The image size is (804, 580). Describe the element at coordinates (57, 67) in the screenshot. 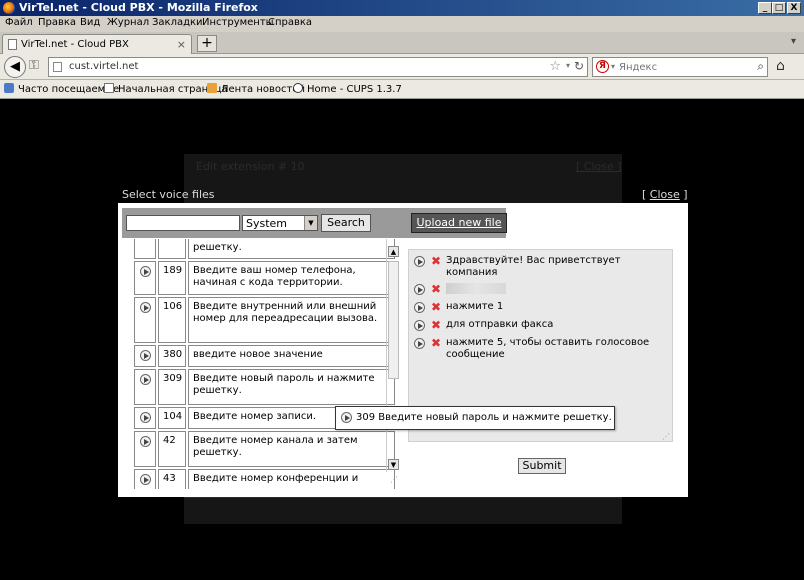

I see `site-identity-icon` at that location.